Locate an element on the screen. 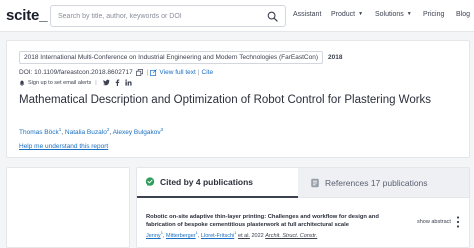 This screenshot has height=248, width=474. tab-references: References 17 publications is located at coordinates (383, 183).